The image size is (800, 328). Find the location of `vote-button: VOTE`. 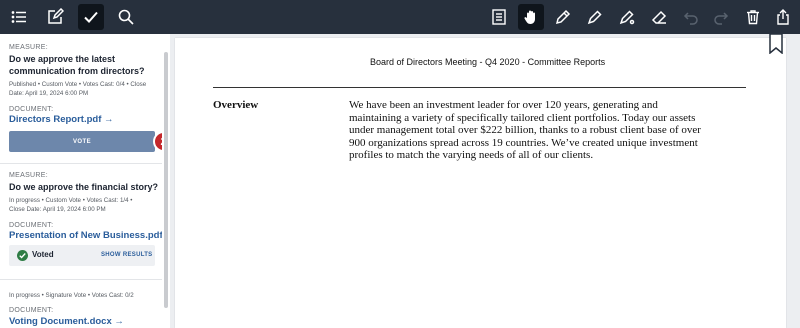

vote-button: VOTE is located at coordinates (82, 141).